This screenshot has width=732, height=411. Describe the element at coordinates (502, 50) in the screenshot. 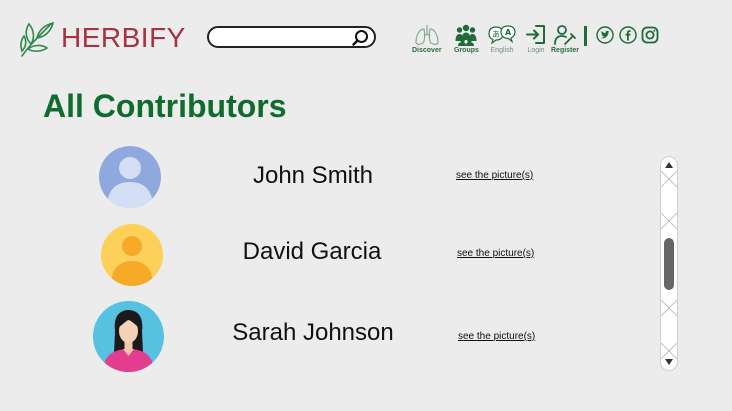

I see `nav-language-label: English` at that location.